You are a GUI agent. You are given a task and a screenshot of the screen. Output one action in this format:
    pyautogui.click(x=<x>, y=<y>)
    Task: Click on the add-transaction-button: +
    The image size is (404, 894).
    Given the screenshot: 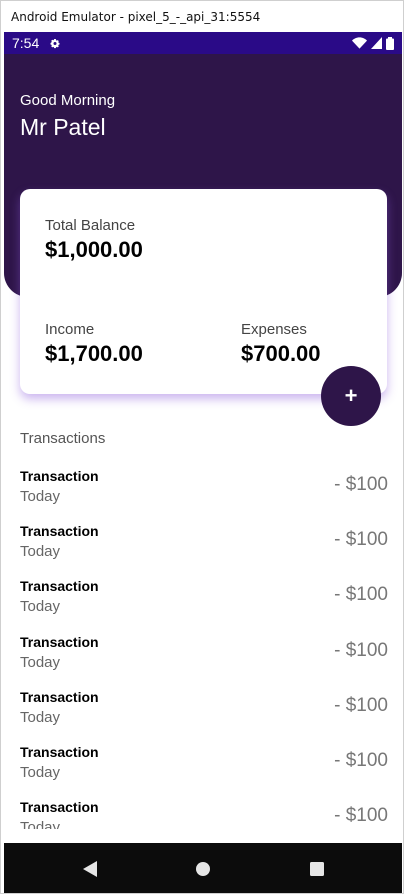 What is the action you would take?
    pyautogui.click(x=351, y=396)
    